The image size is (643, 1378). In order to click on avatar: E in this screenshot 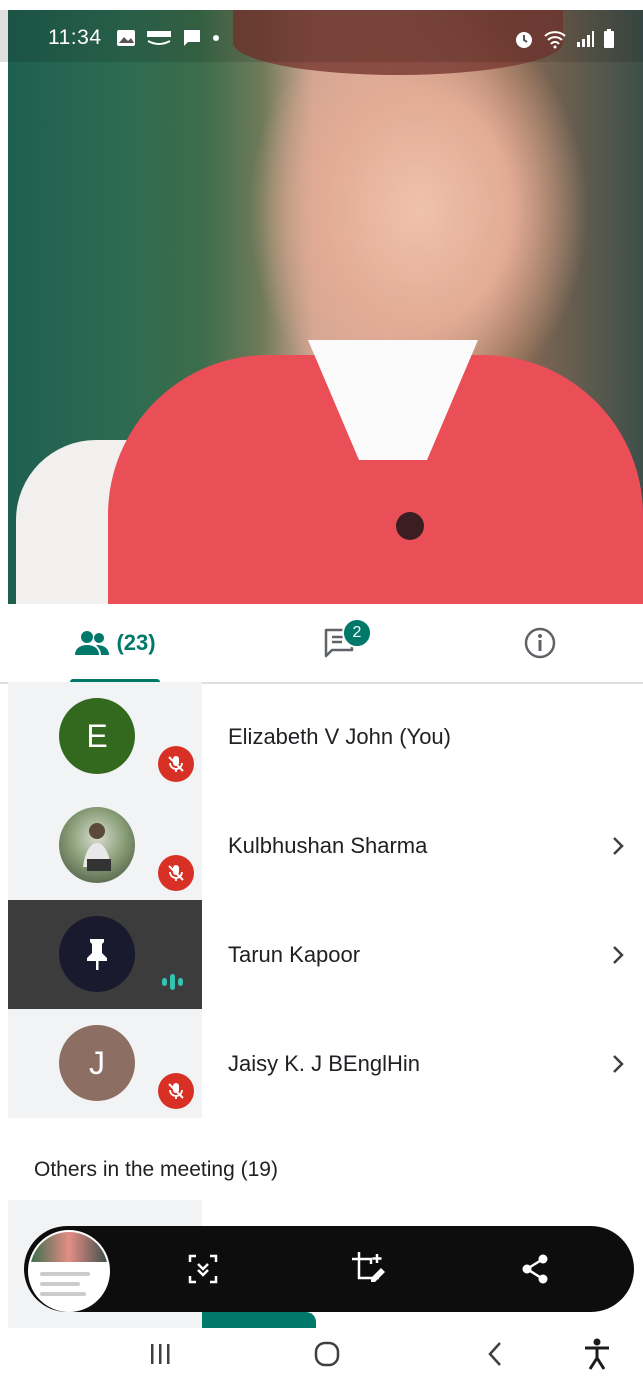, I will do `click(97, 736)`.